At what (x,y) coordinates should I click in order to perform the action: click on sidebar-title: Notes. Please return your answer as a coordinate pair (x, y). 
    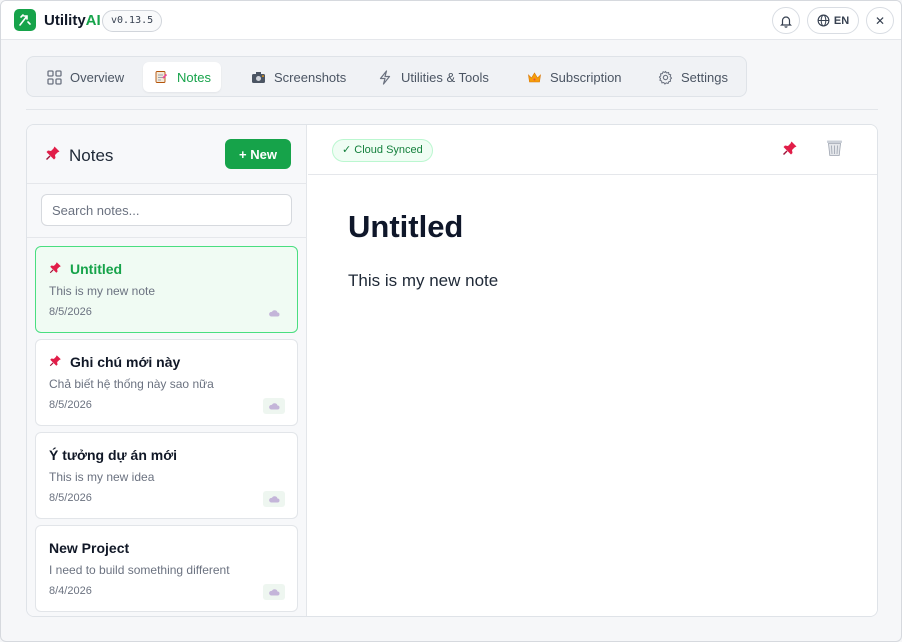
    Looking at the image, I should click on (79, 155).